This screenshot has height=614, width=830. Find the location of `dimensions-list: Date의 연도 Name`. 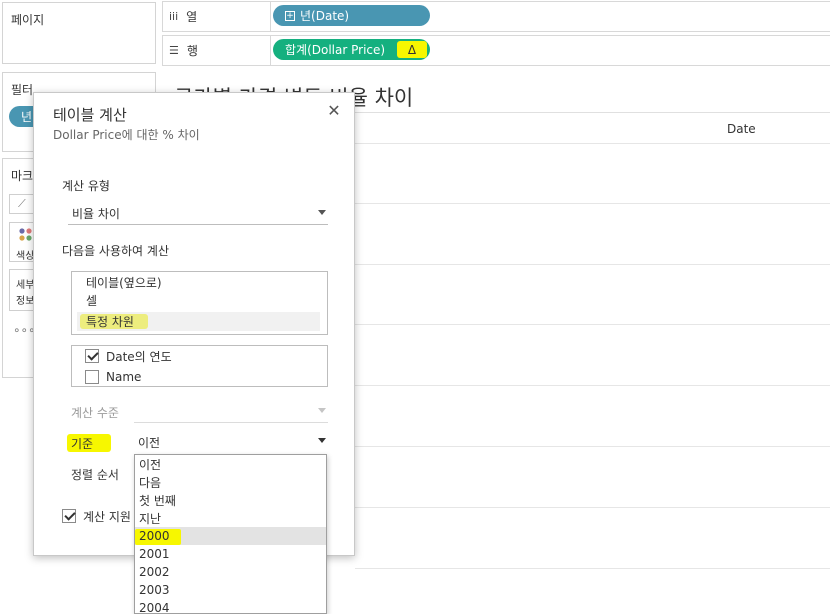

dimensions-list: Date의 연도 Name is located at coordinates (199, 366).